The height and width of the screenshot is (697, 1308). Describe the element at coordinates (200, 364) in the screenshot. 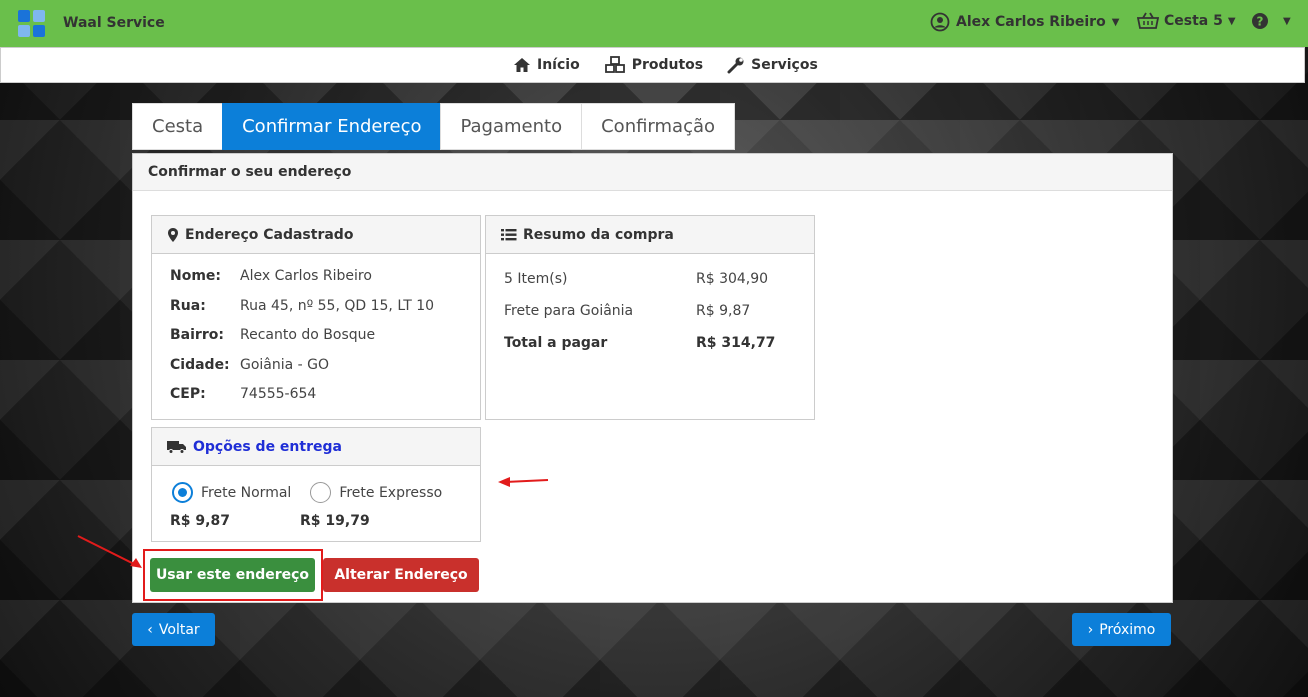

I see `address-key: Cidade:` at that location.